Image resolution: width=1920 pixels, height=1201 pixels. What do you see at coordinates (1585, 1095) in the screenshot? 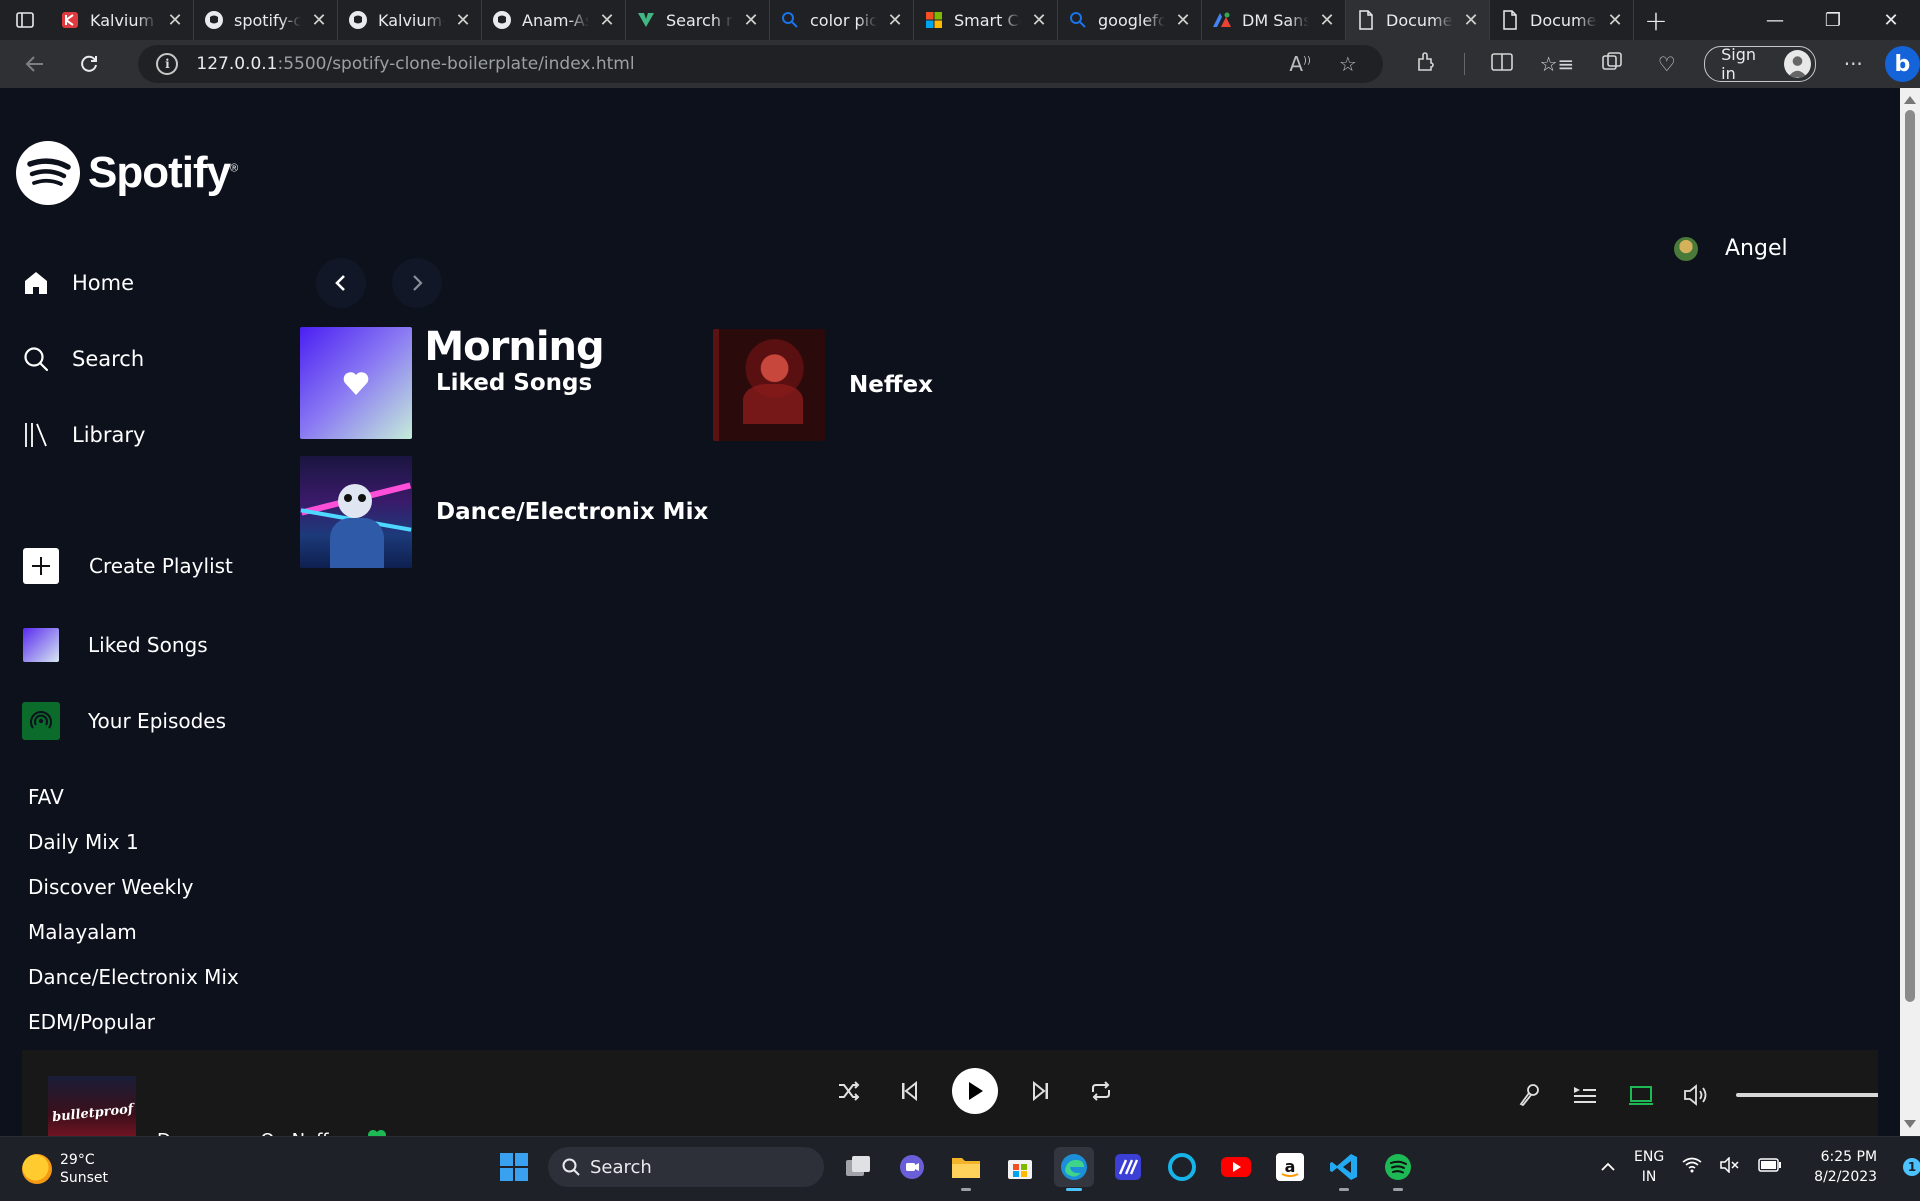
I see `queue-icon` at bounding box center [1585, 1095].